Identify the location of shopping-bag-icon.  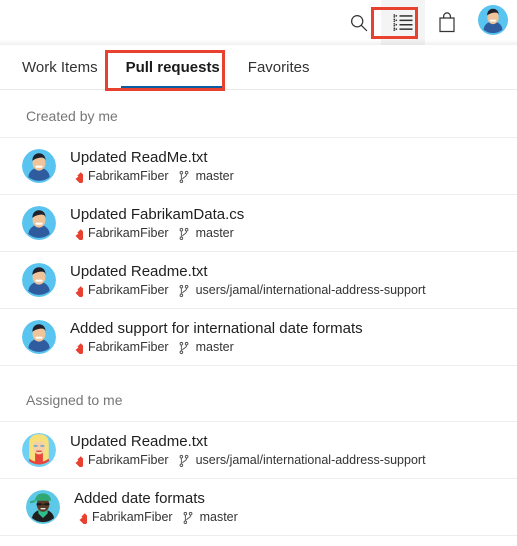
(447, 22).